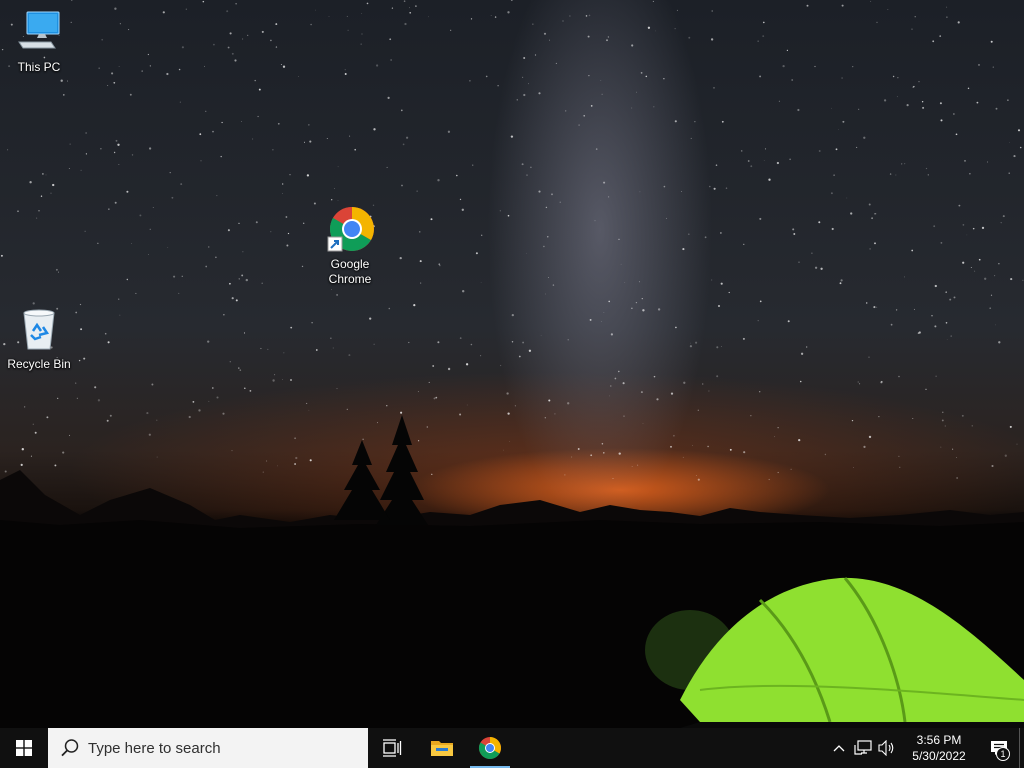 This screenshot has height=768, width=1024. What do you see at coordinates (939, 740) in the screenshot?
I see `clock-time: 3:56 PM` at bounding box center [939, 740].